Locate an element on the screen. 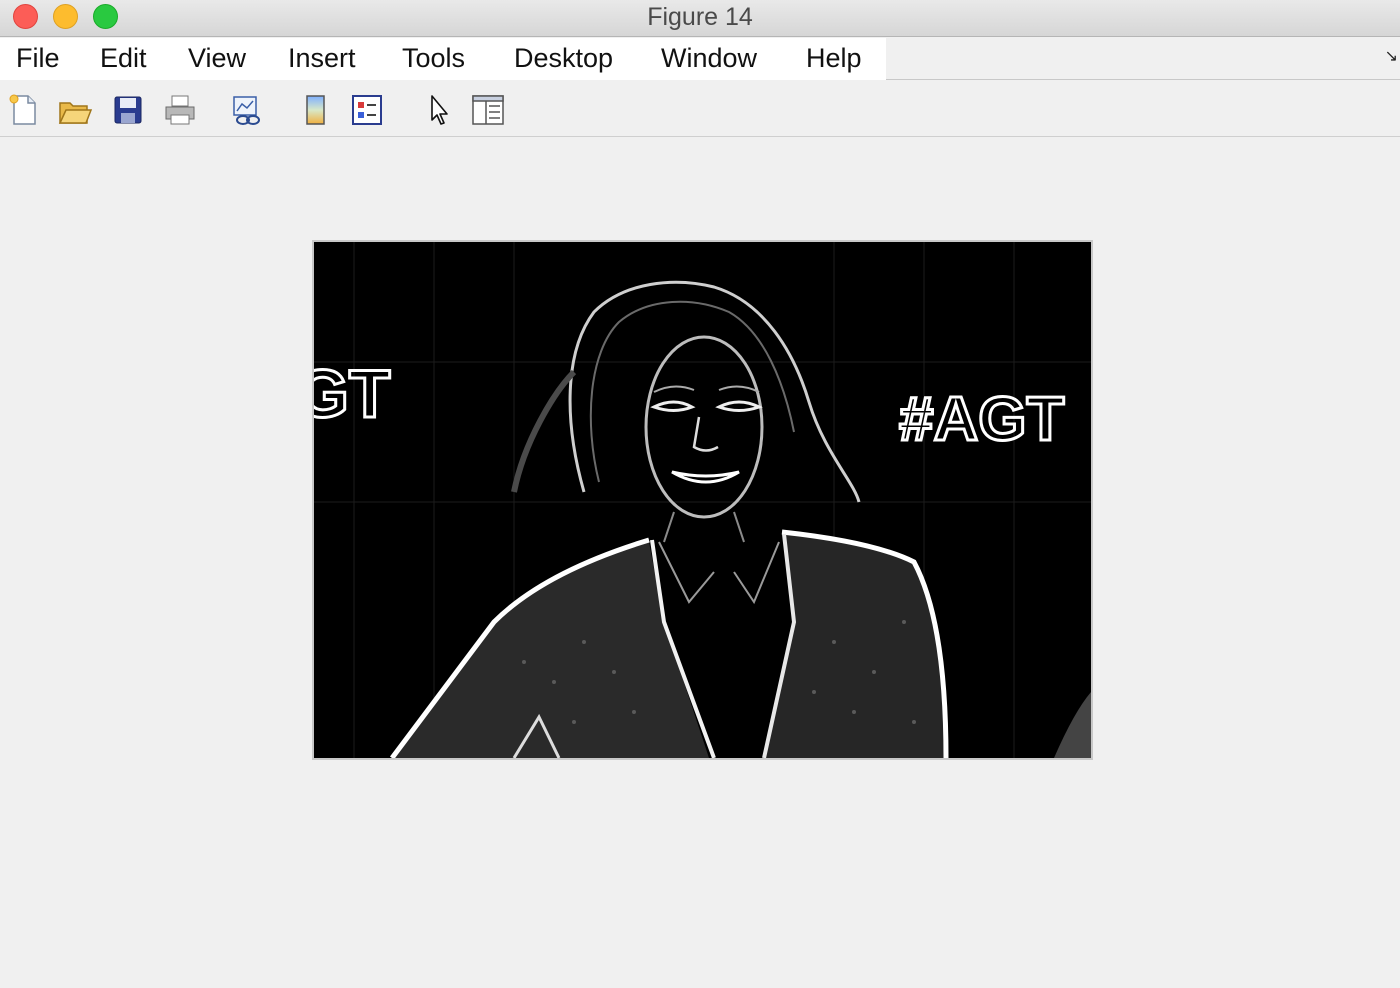 The height and width of the screenshot is (988, 1400). menu-tools: Tools is located at coordinates (433, 58).